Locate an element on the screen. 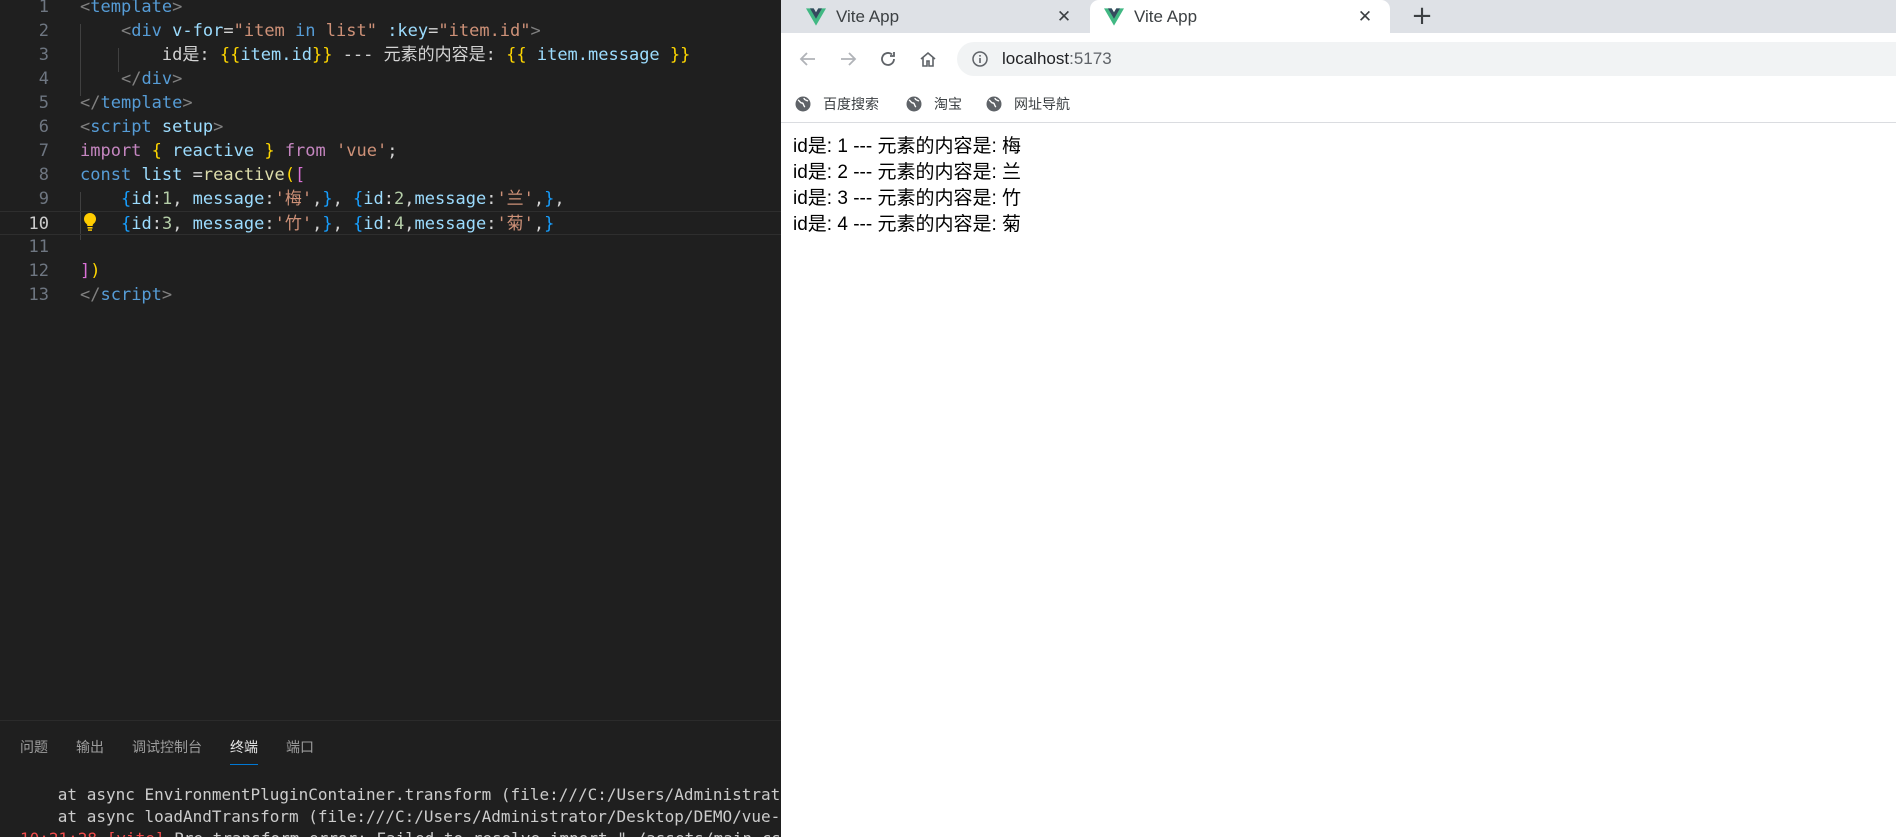 This screenshot has width=1896, height=837. address-bar: localhost:5173 is located at coordinates (1426, 59).